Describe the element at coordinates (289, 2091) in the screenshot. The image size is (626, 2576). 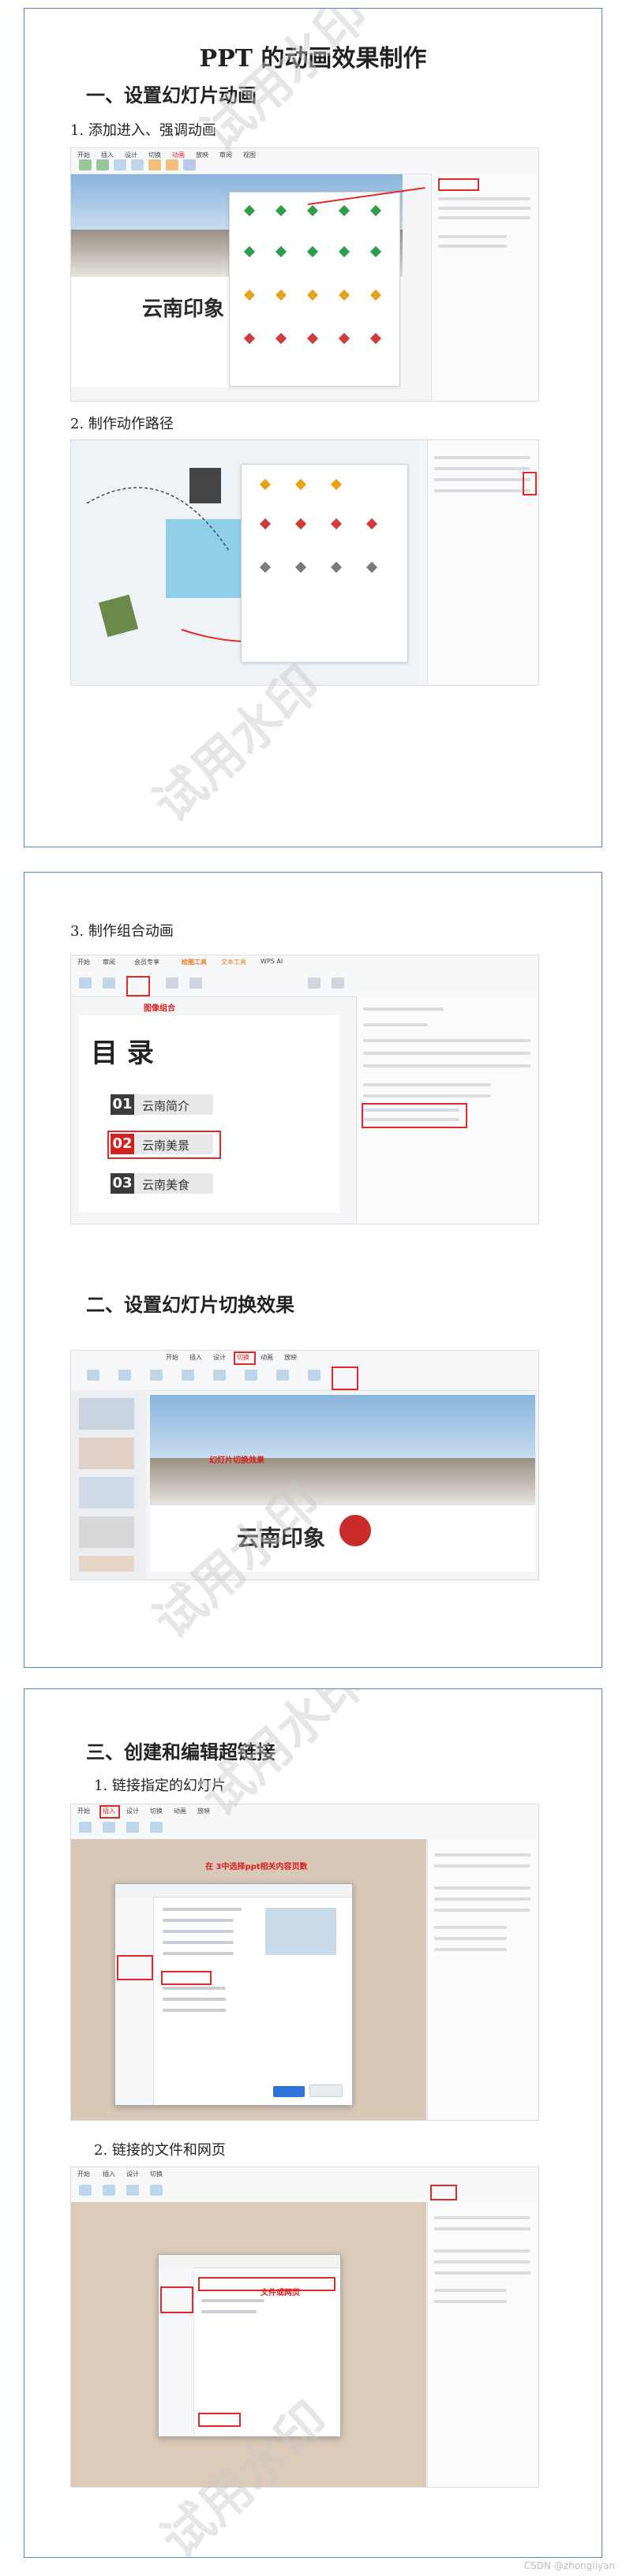
I see `ok-button` at that location.